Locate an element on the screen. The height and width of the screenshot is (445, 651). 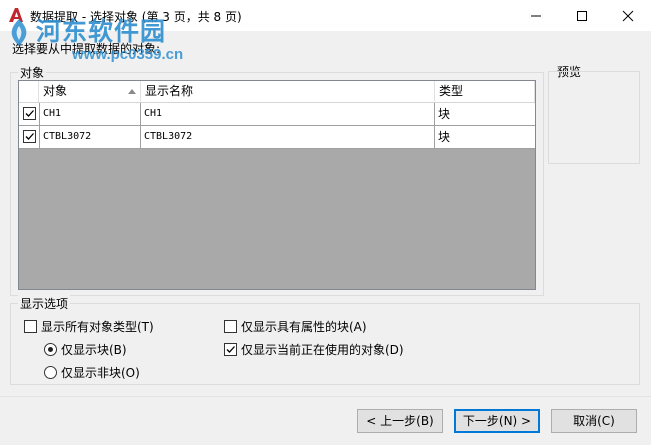
only-attr-blocks-checkbox is located at coordinates (230, 326).